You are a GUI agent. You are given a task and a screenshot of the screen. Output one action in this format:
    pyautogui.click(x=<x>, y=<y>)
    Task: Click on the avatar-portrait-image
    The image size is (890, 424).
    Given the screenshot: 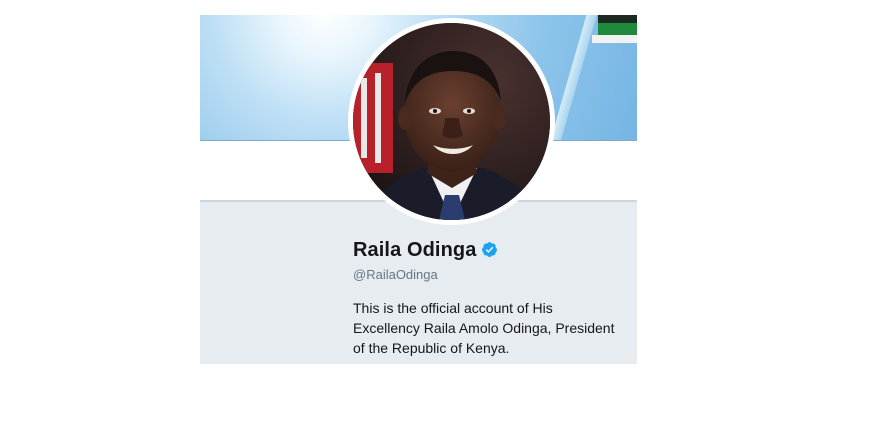 What is the action you would take?
    pyautogui.click(x=451, y=121)
    